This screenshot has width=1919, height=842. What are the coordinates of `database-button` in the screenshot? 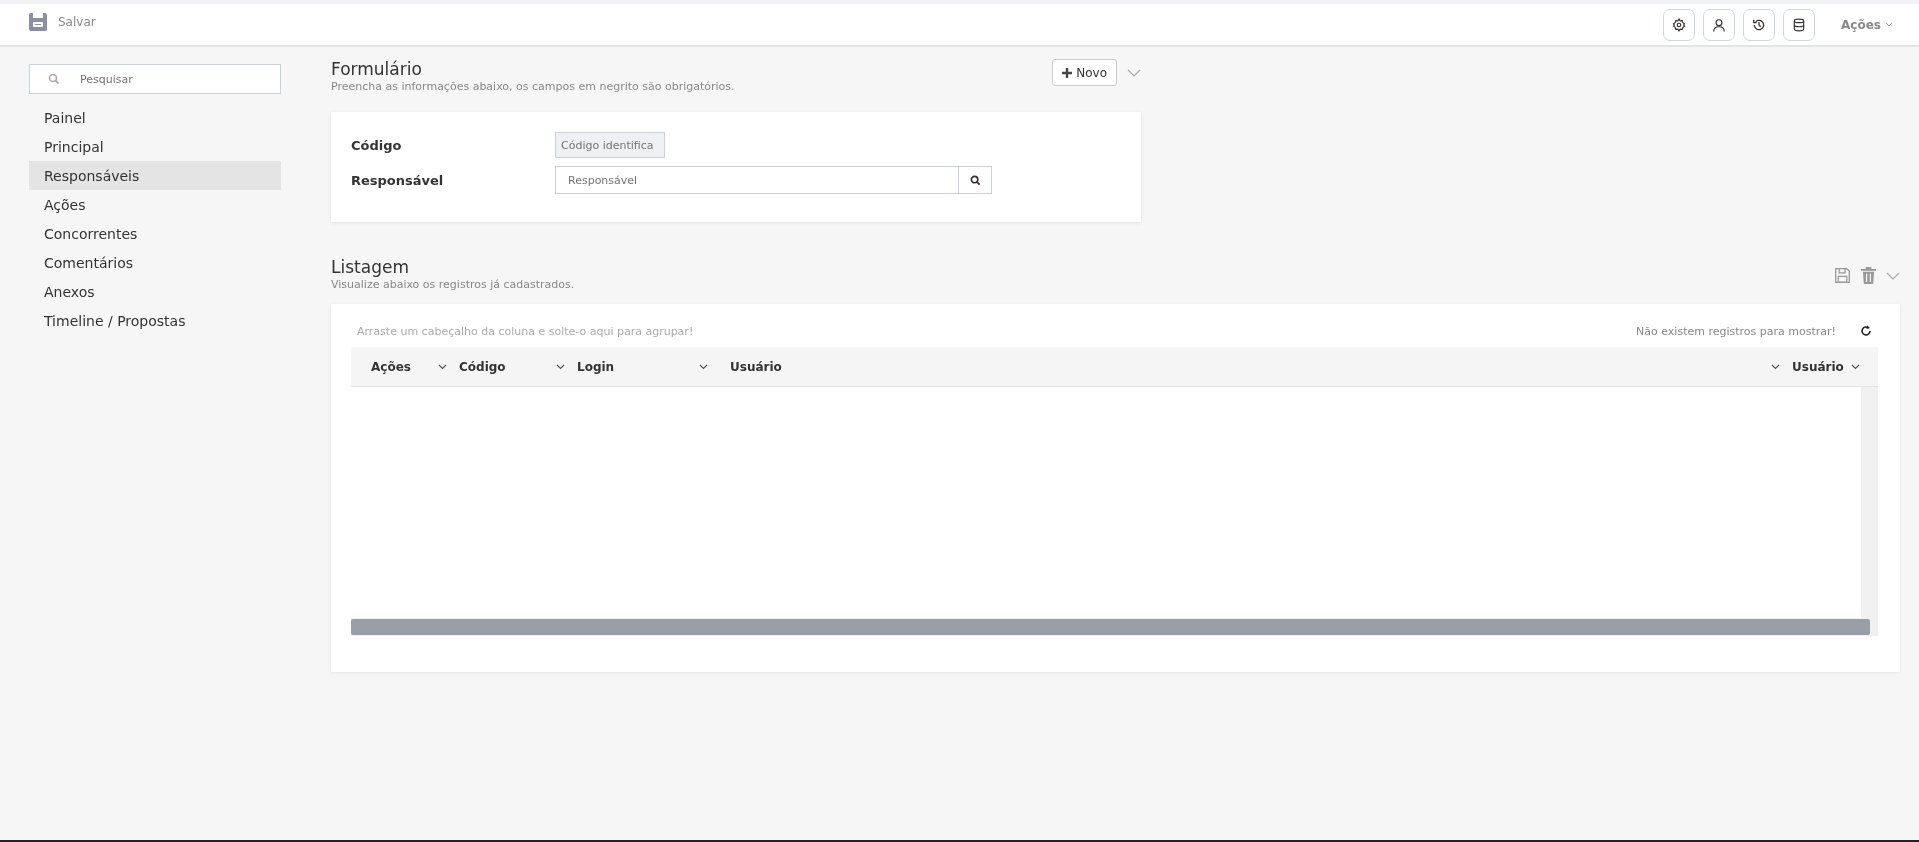 It's located at (1799, 24).